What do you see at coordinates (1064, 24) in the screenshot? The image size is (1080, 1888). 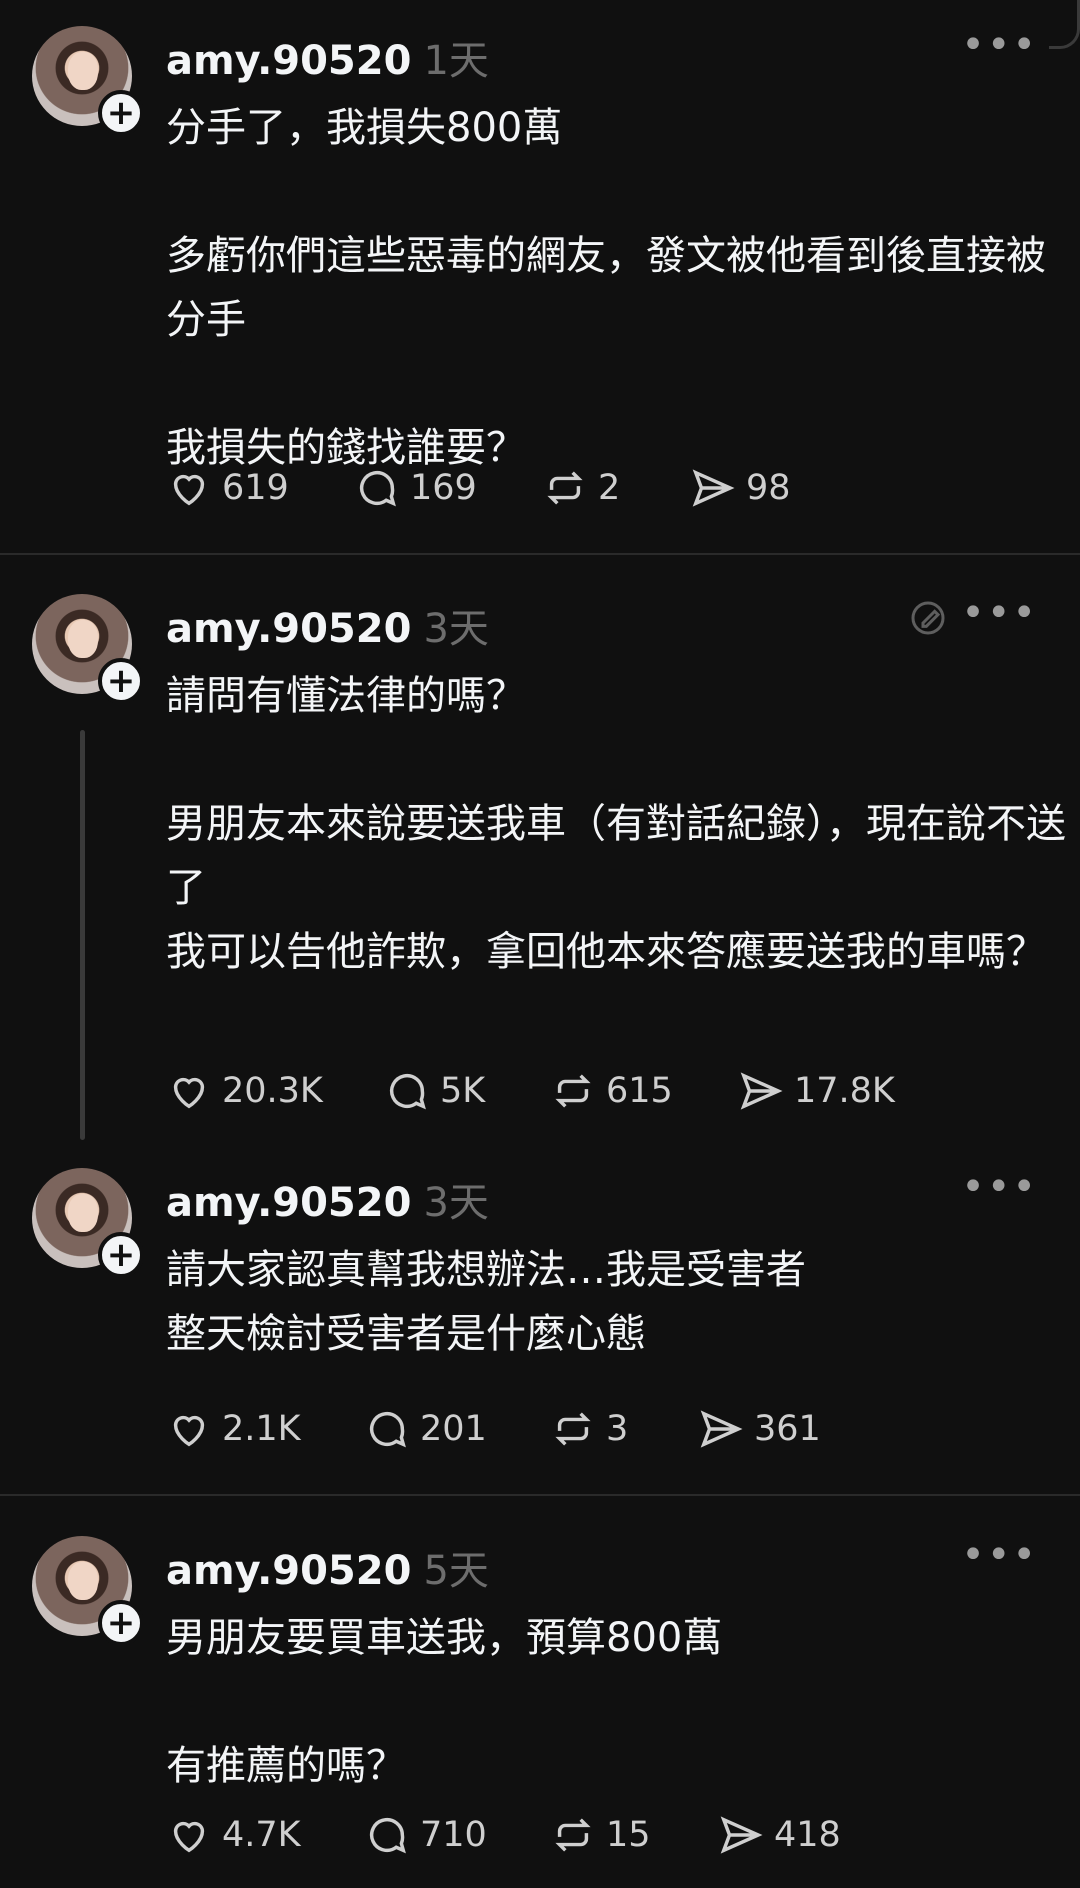 I see `scroll-corner` at bounding box center [1064, 24].